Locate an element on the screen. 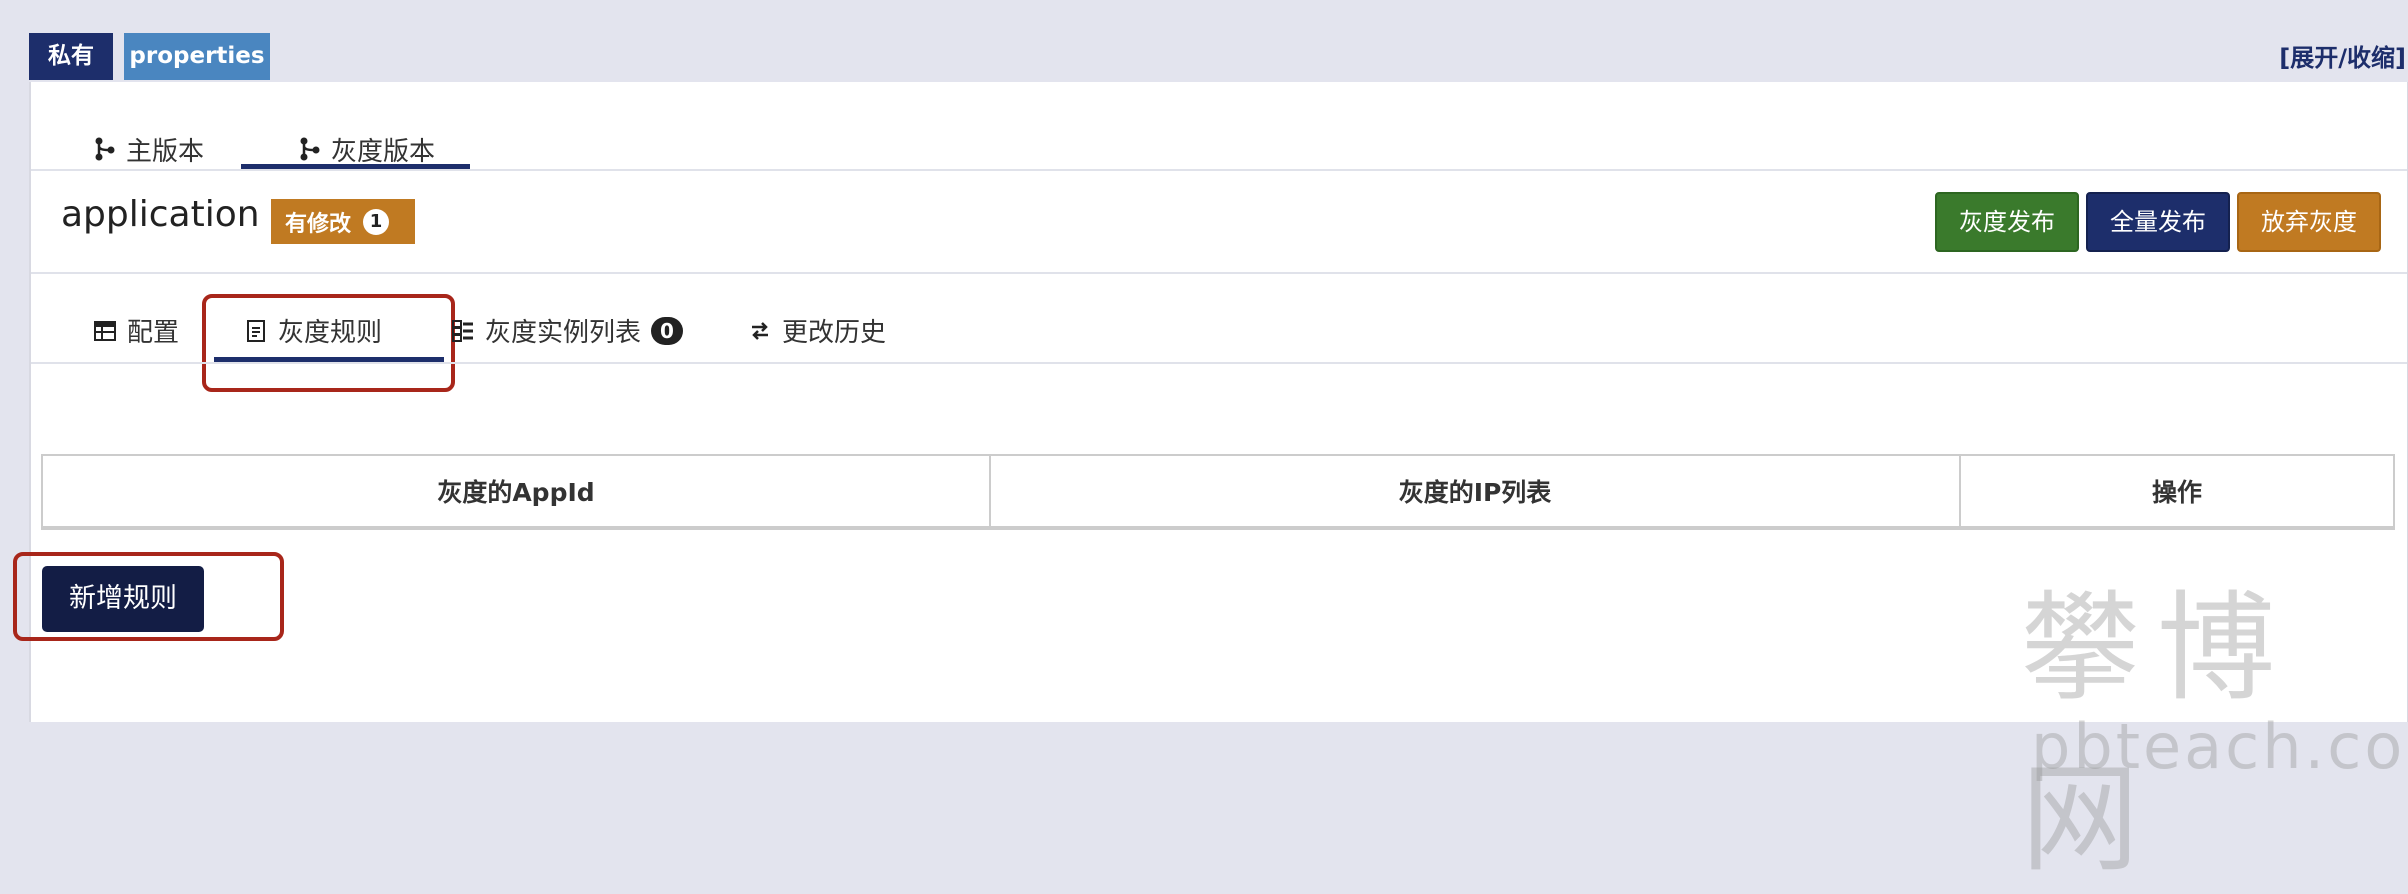 The height and width of the screenshot is (894, 2408). tab-gray-instances-label: 灰度实例列表 is located at coordinates (563, 333).